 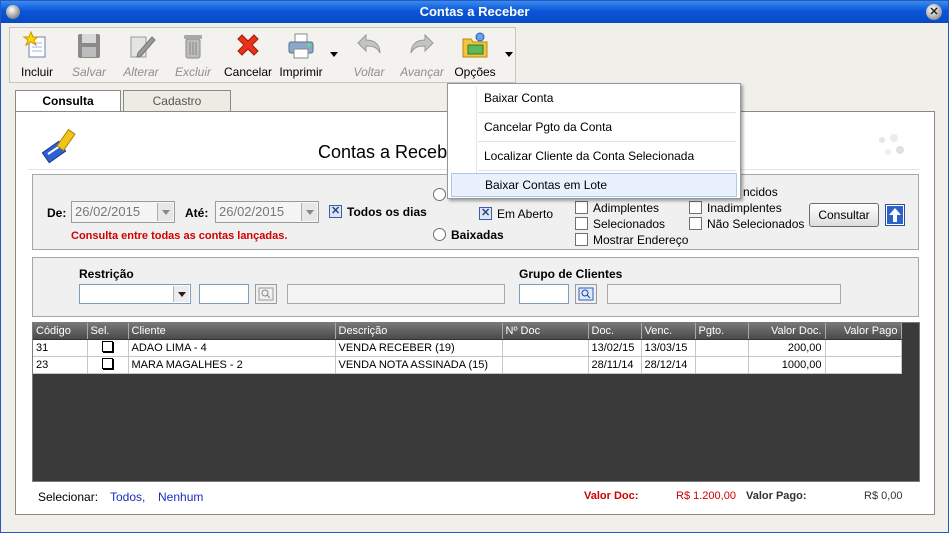 I want to click on ate-dropdown-icon, so click(x=309, y=212).